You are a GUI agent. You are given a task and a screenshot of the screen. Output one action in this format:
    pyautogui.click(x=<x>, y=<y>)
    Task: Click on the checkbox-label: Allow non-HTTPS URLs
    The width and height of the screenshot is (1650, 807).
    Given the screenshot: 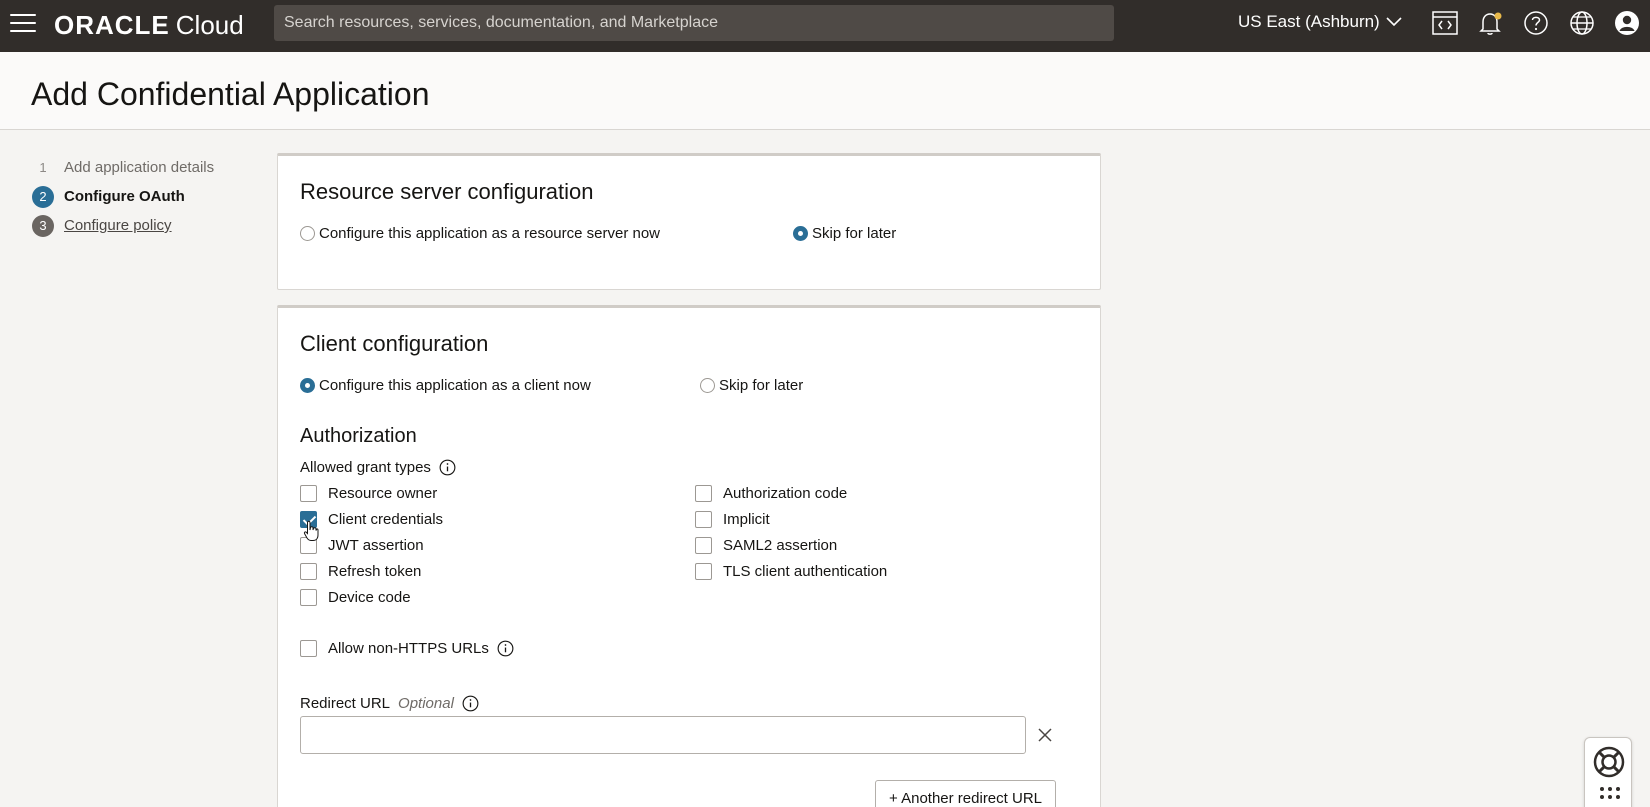 What is the action you would take?
    pyautogui.click(x=408, y=648)
    